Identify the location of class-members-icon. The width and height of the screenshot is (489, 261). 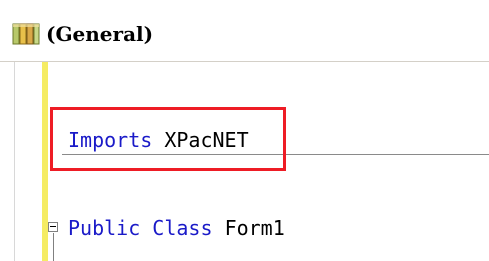
(26, 34).